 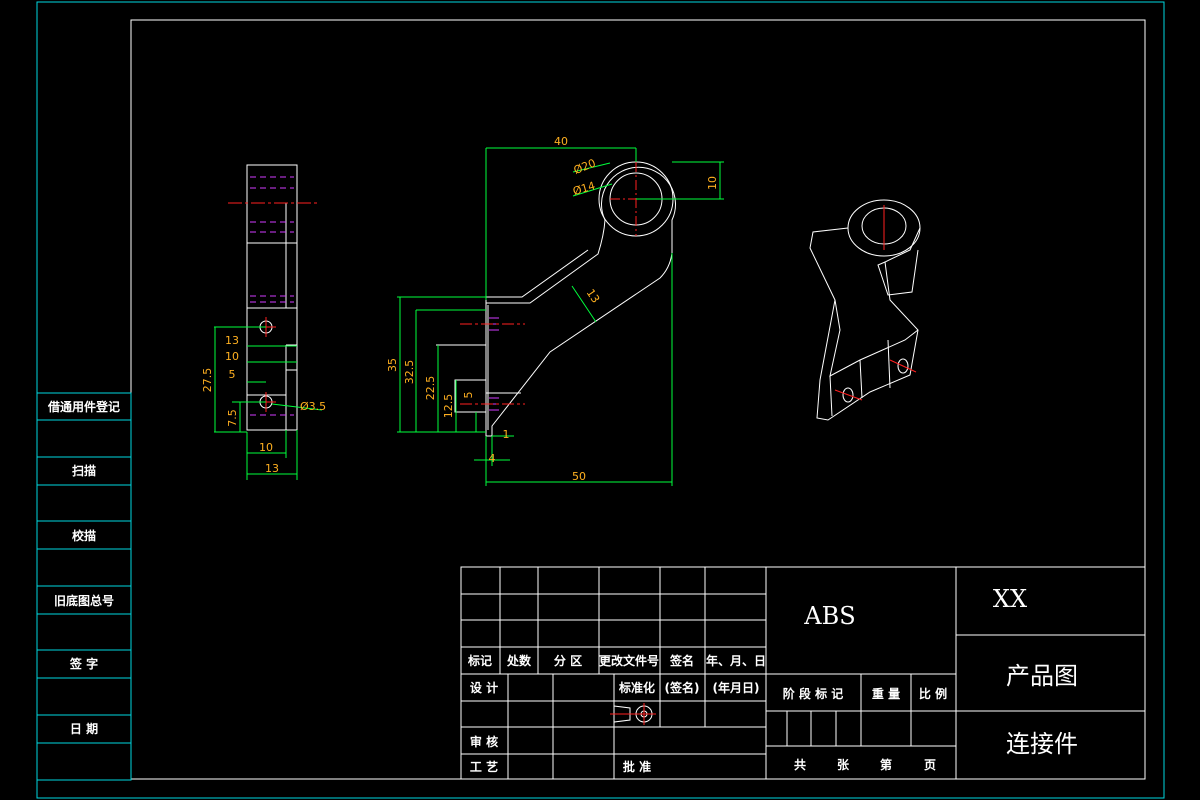 What do you see at coordinates (681, 660) in the screenshot?
I see `tb-header-sign: 签名` at bounding box center [681, 660].